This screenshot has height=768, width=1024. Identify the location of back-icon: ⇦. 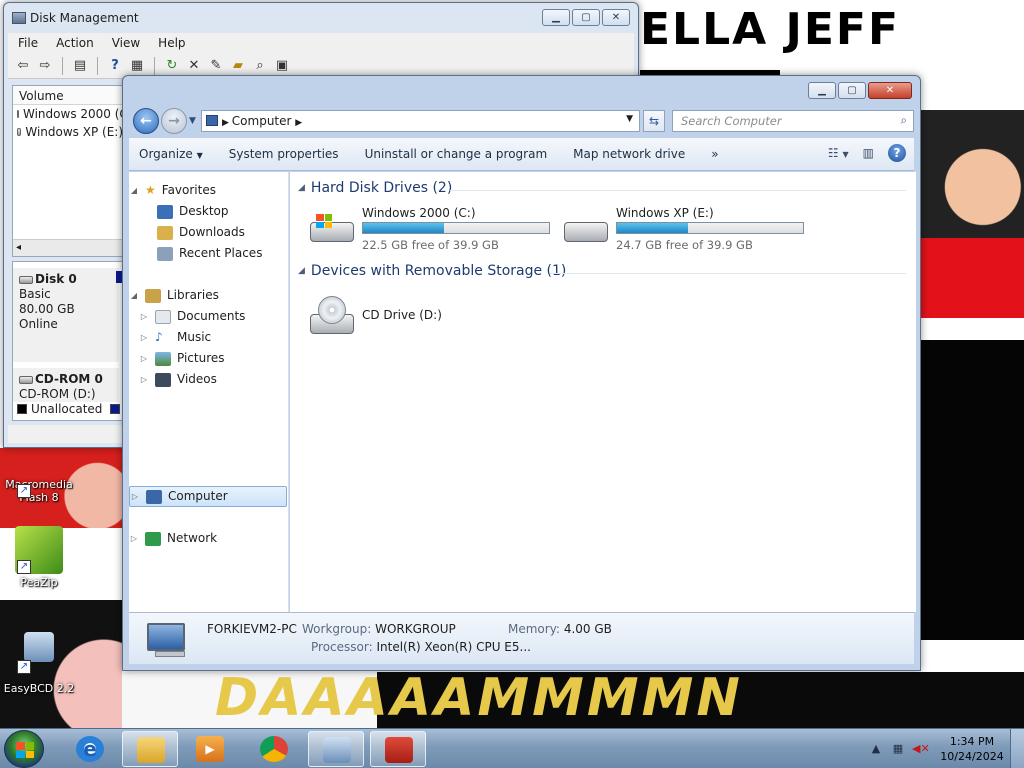
(23, 66).